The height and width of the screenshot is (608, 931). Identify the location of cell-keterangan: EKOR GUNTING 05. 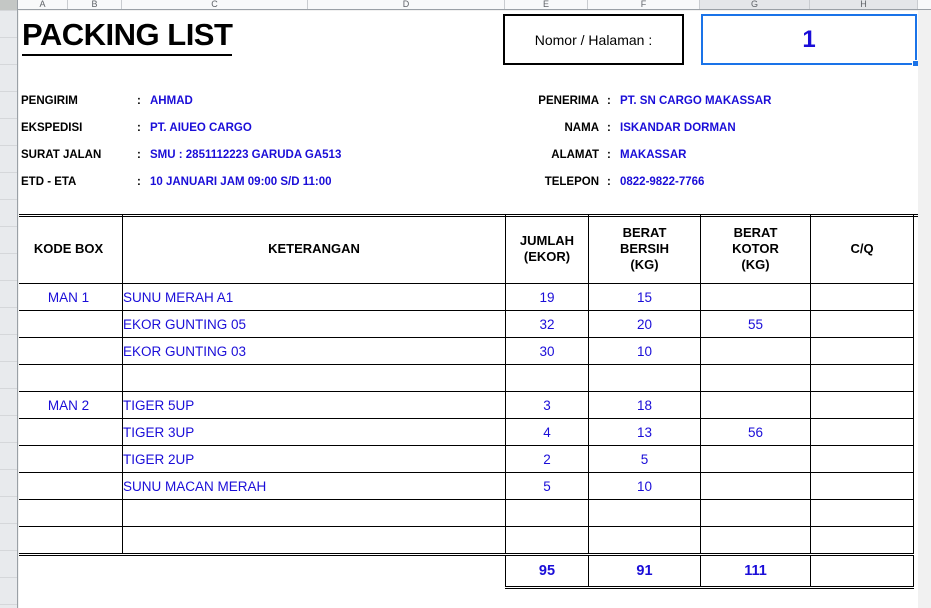
(314, 324).